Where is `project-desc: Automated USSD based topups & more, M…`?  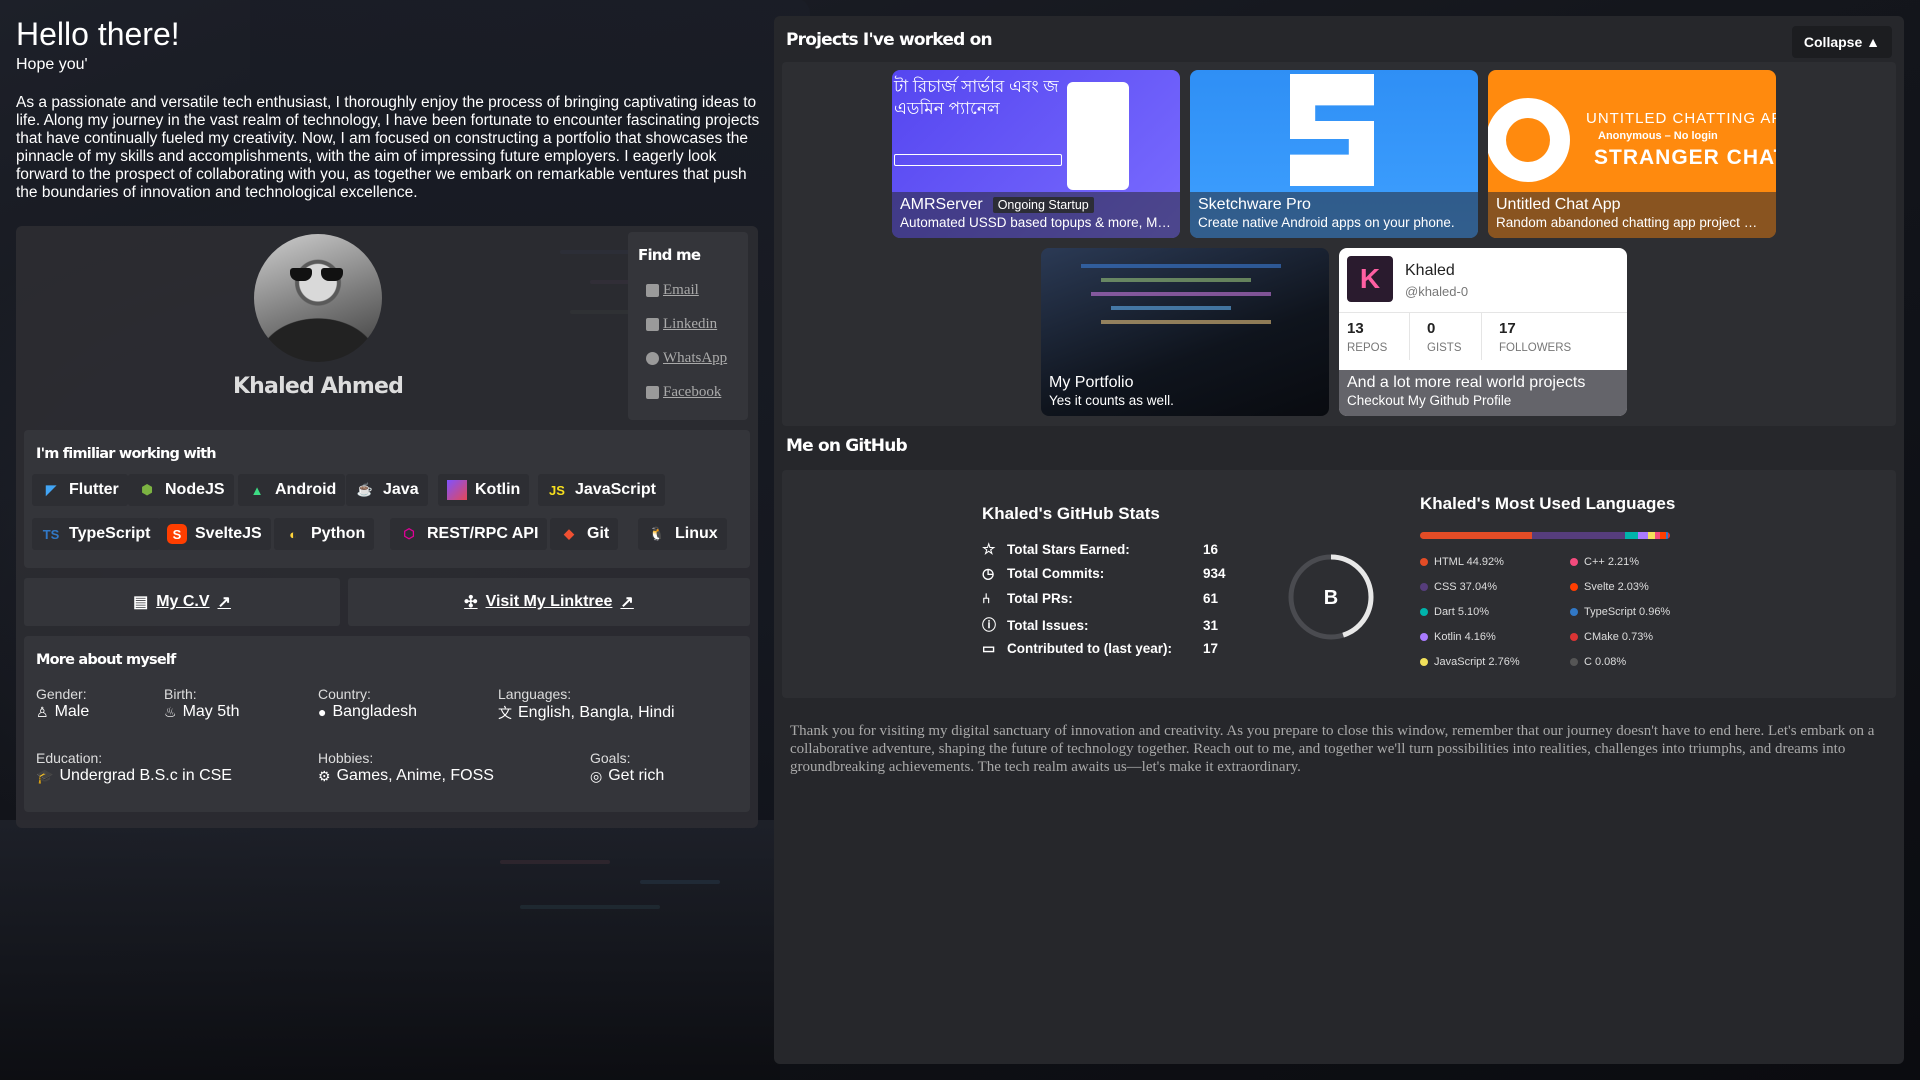 project-desc: Automated USSD based topups & more, M… is located at coordinates (1035, 222).